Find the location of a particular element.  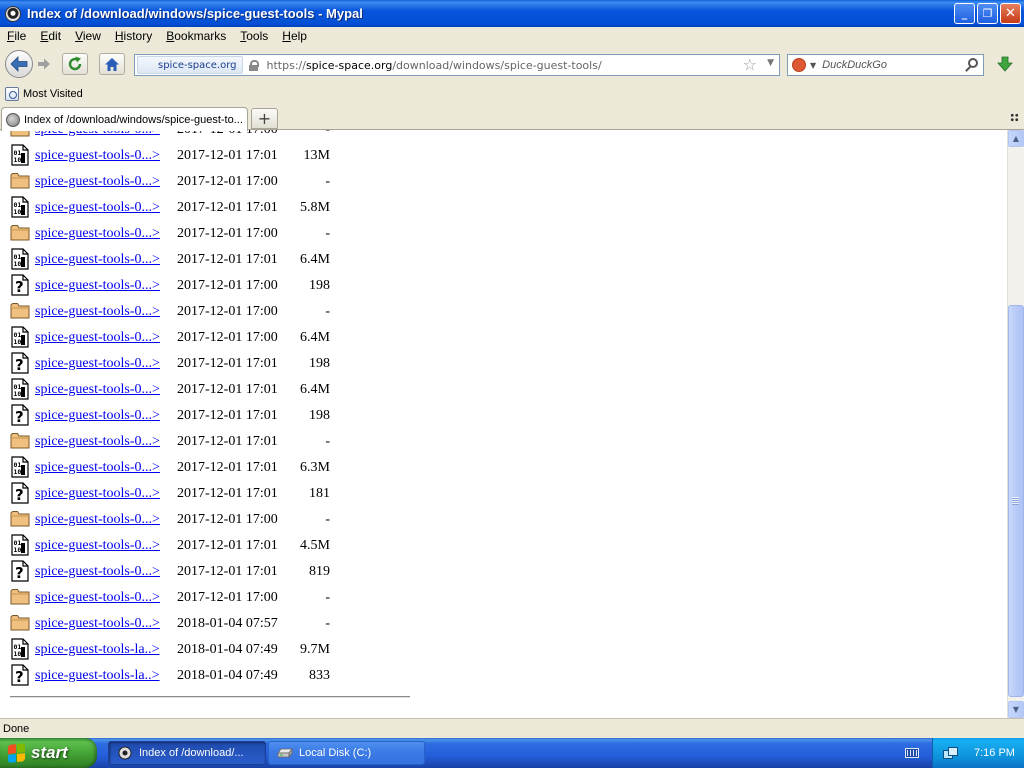

vertical-scrollbar: ▲ ▼ is located at coordinates (1015, 424).